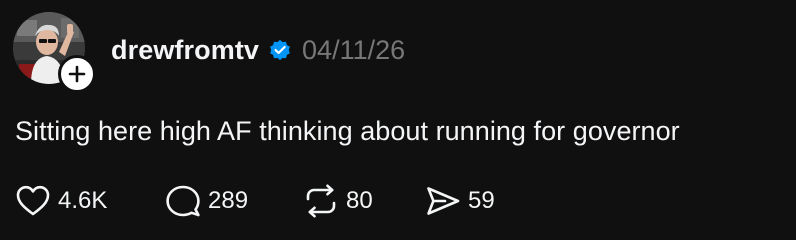 Image resolution: width=796 pixels, height=240 pixels. Describe the element at coordinates (83, 200) in the screenshot. I see `like-count: 4.6K` at that location.